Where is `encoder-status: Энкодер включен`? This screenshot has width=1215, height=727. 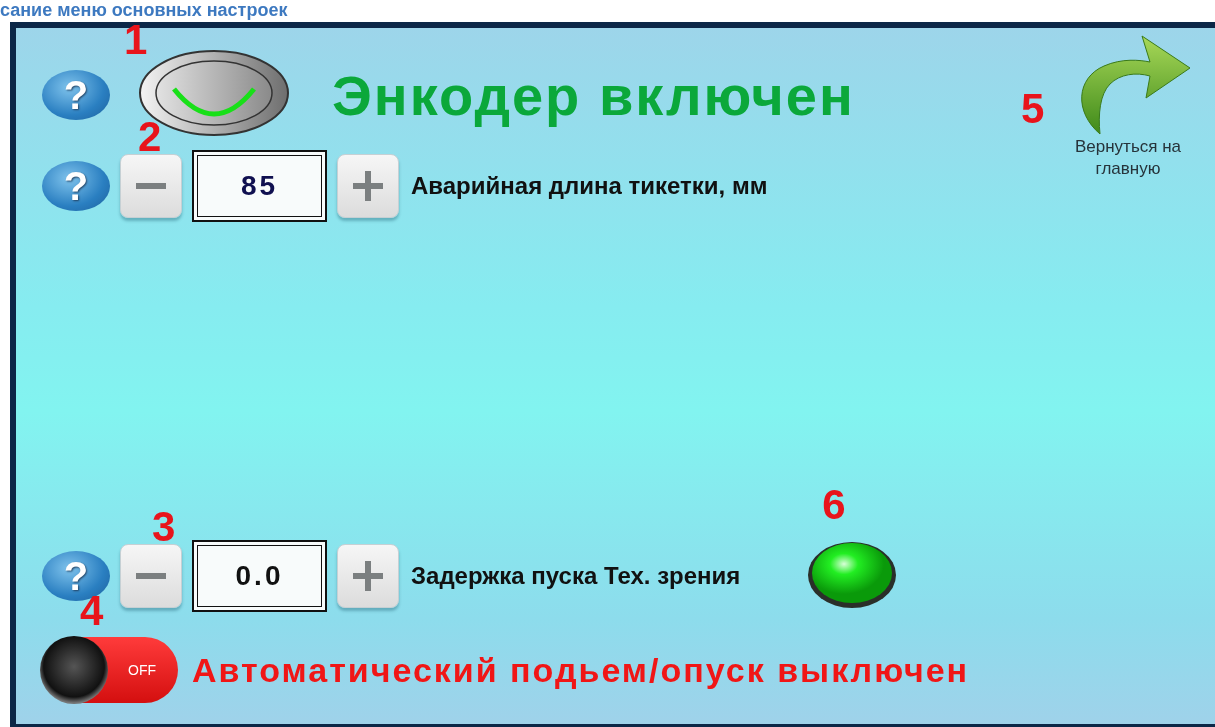 encoder-status: Энкодер включен is located at coordinates (593, 95).